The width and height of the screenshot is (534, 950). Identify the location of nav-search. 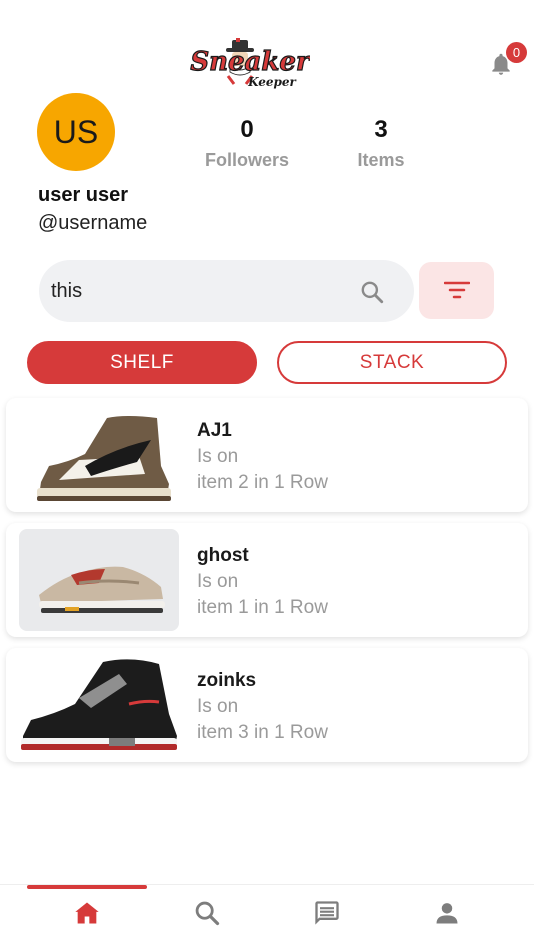
(207, 913).